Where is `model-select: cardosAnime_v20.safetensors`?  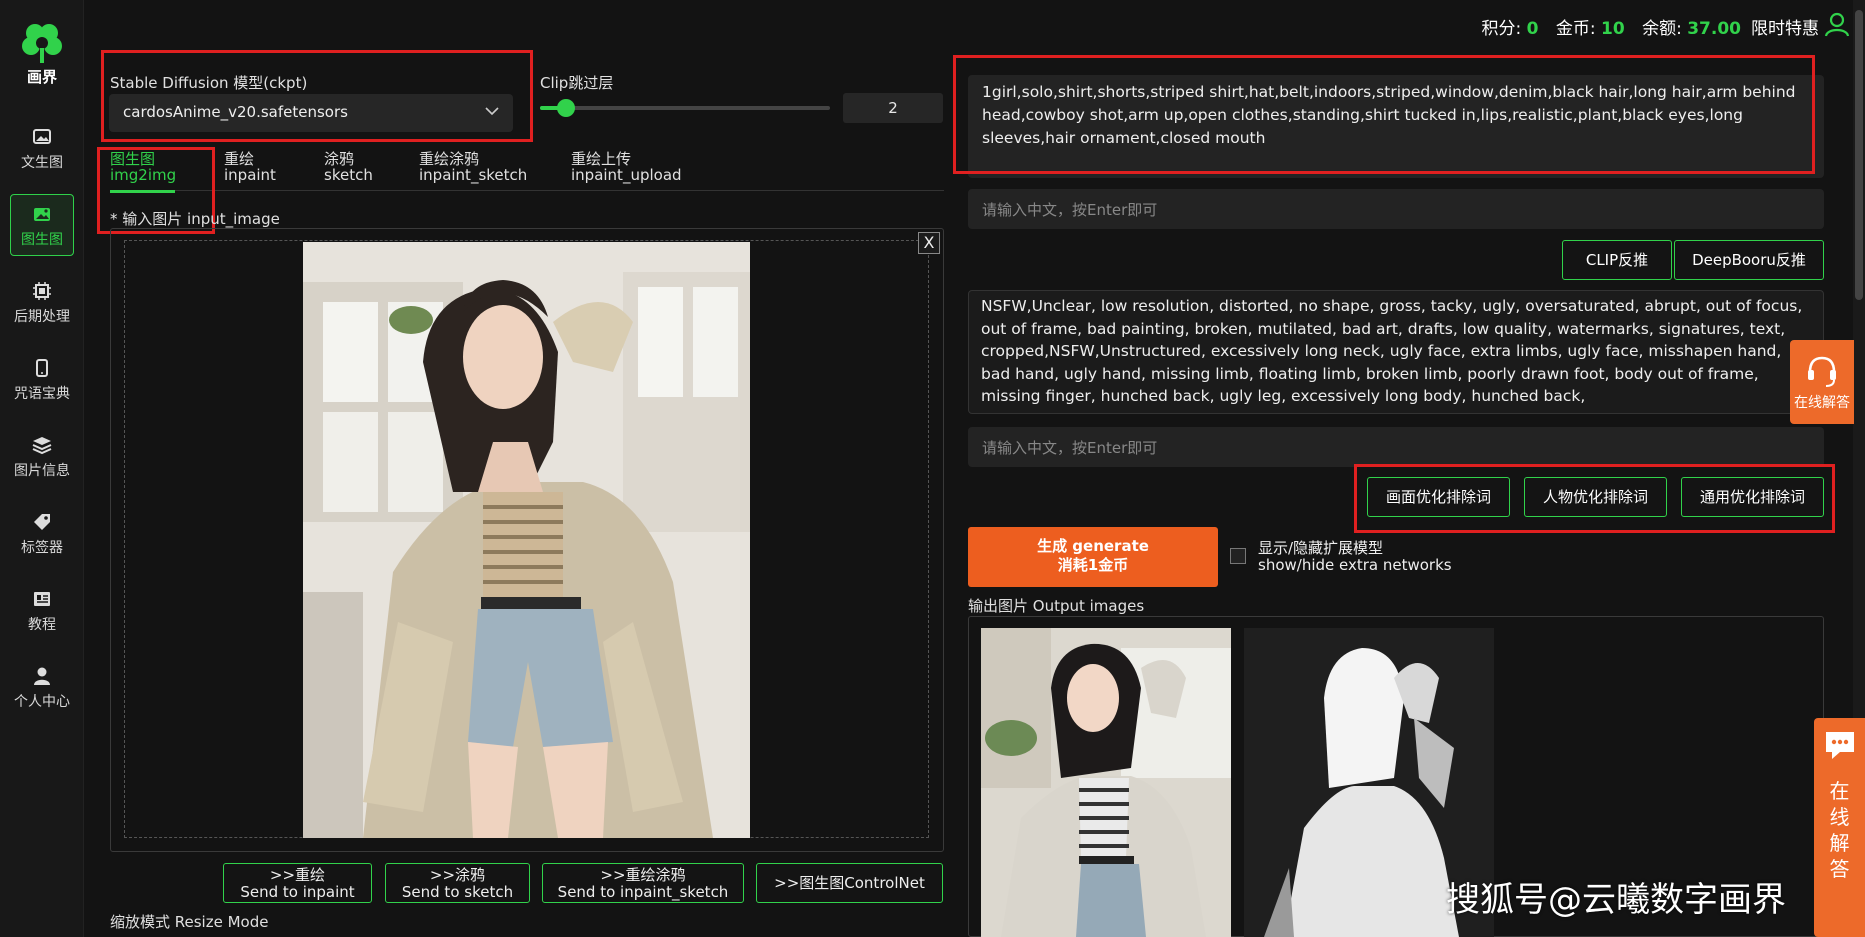 model-select: cardosAnime_v20.safetensors is located at coordinates (311, 113).